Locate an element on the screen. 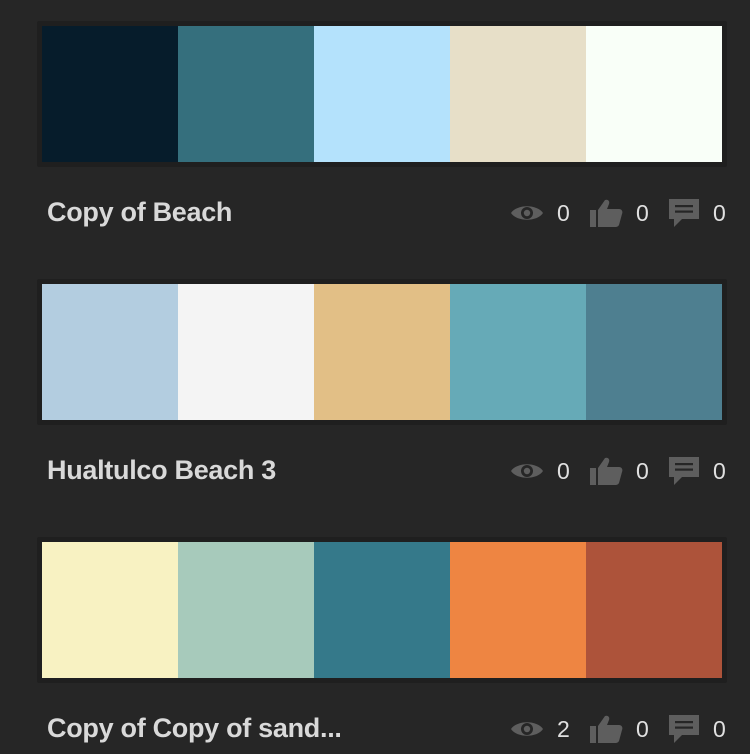  theme-meta: Copy of Beach 0 0 0 is located at coordinates (382, 217).